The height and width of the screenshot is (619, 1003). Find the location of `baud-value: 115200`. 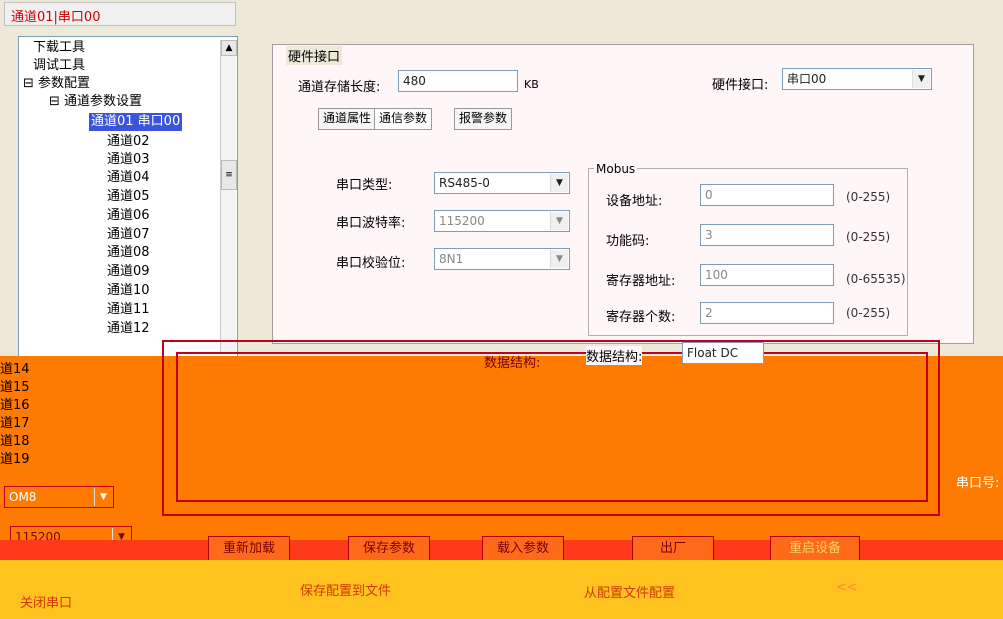

baud-value: 115200 is located at coordinates (462, 221).